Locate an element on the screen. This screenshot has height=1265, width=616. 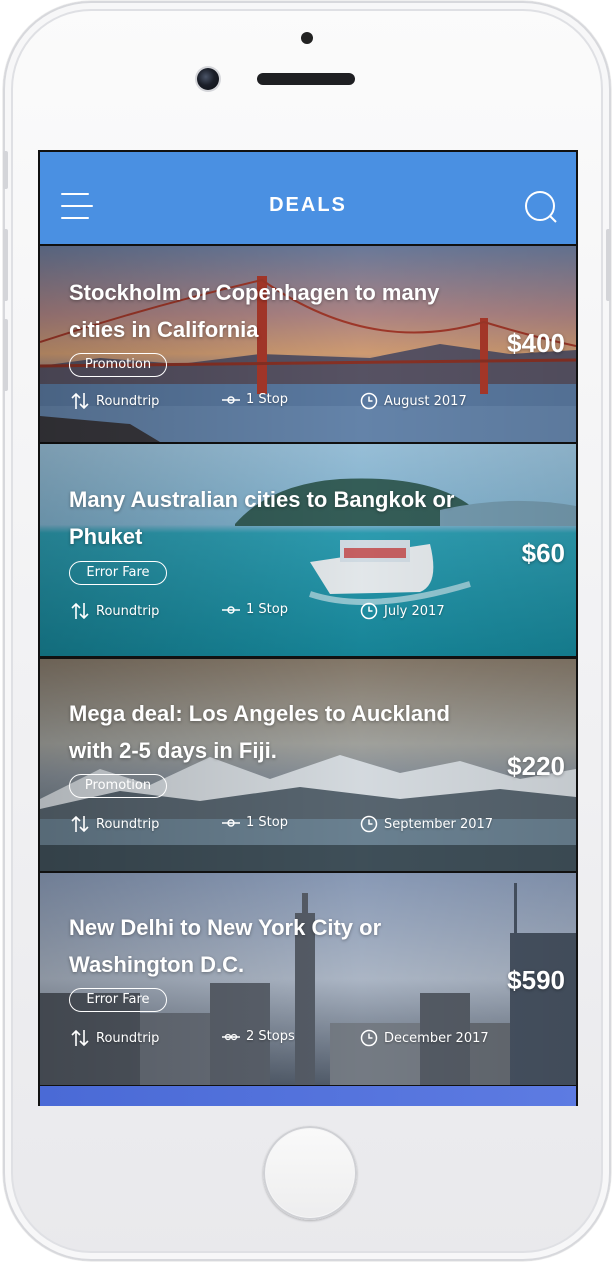
power-button is located at coordinates (608, 265).